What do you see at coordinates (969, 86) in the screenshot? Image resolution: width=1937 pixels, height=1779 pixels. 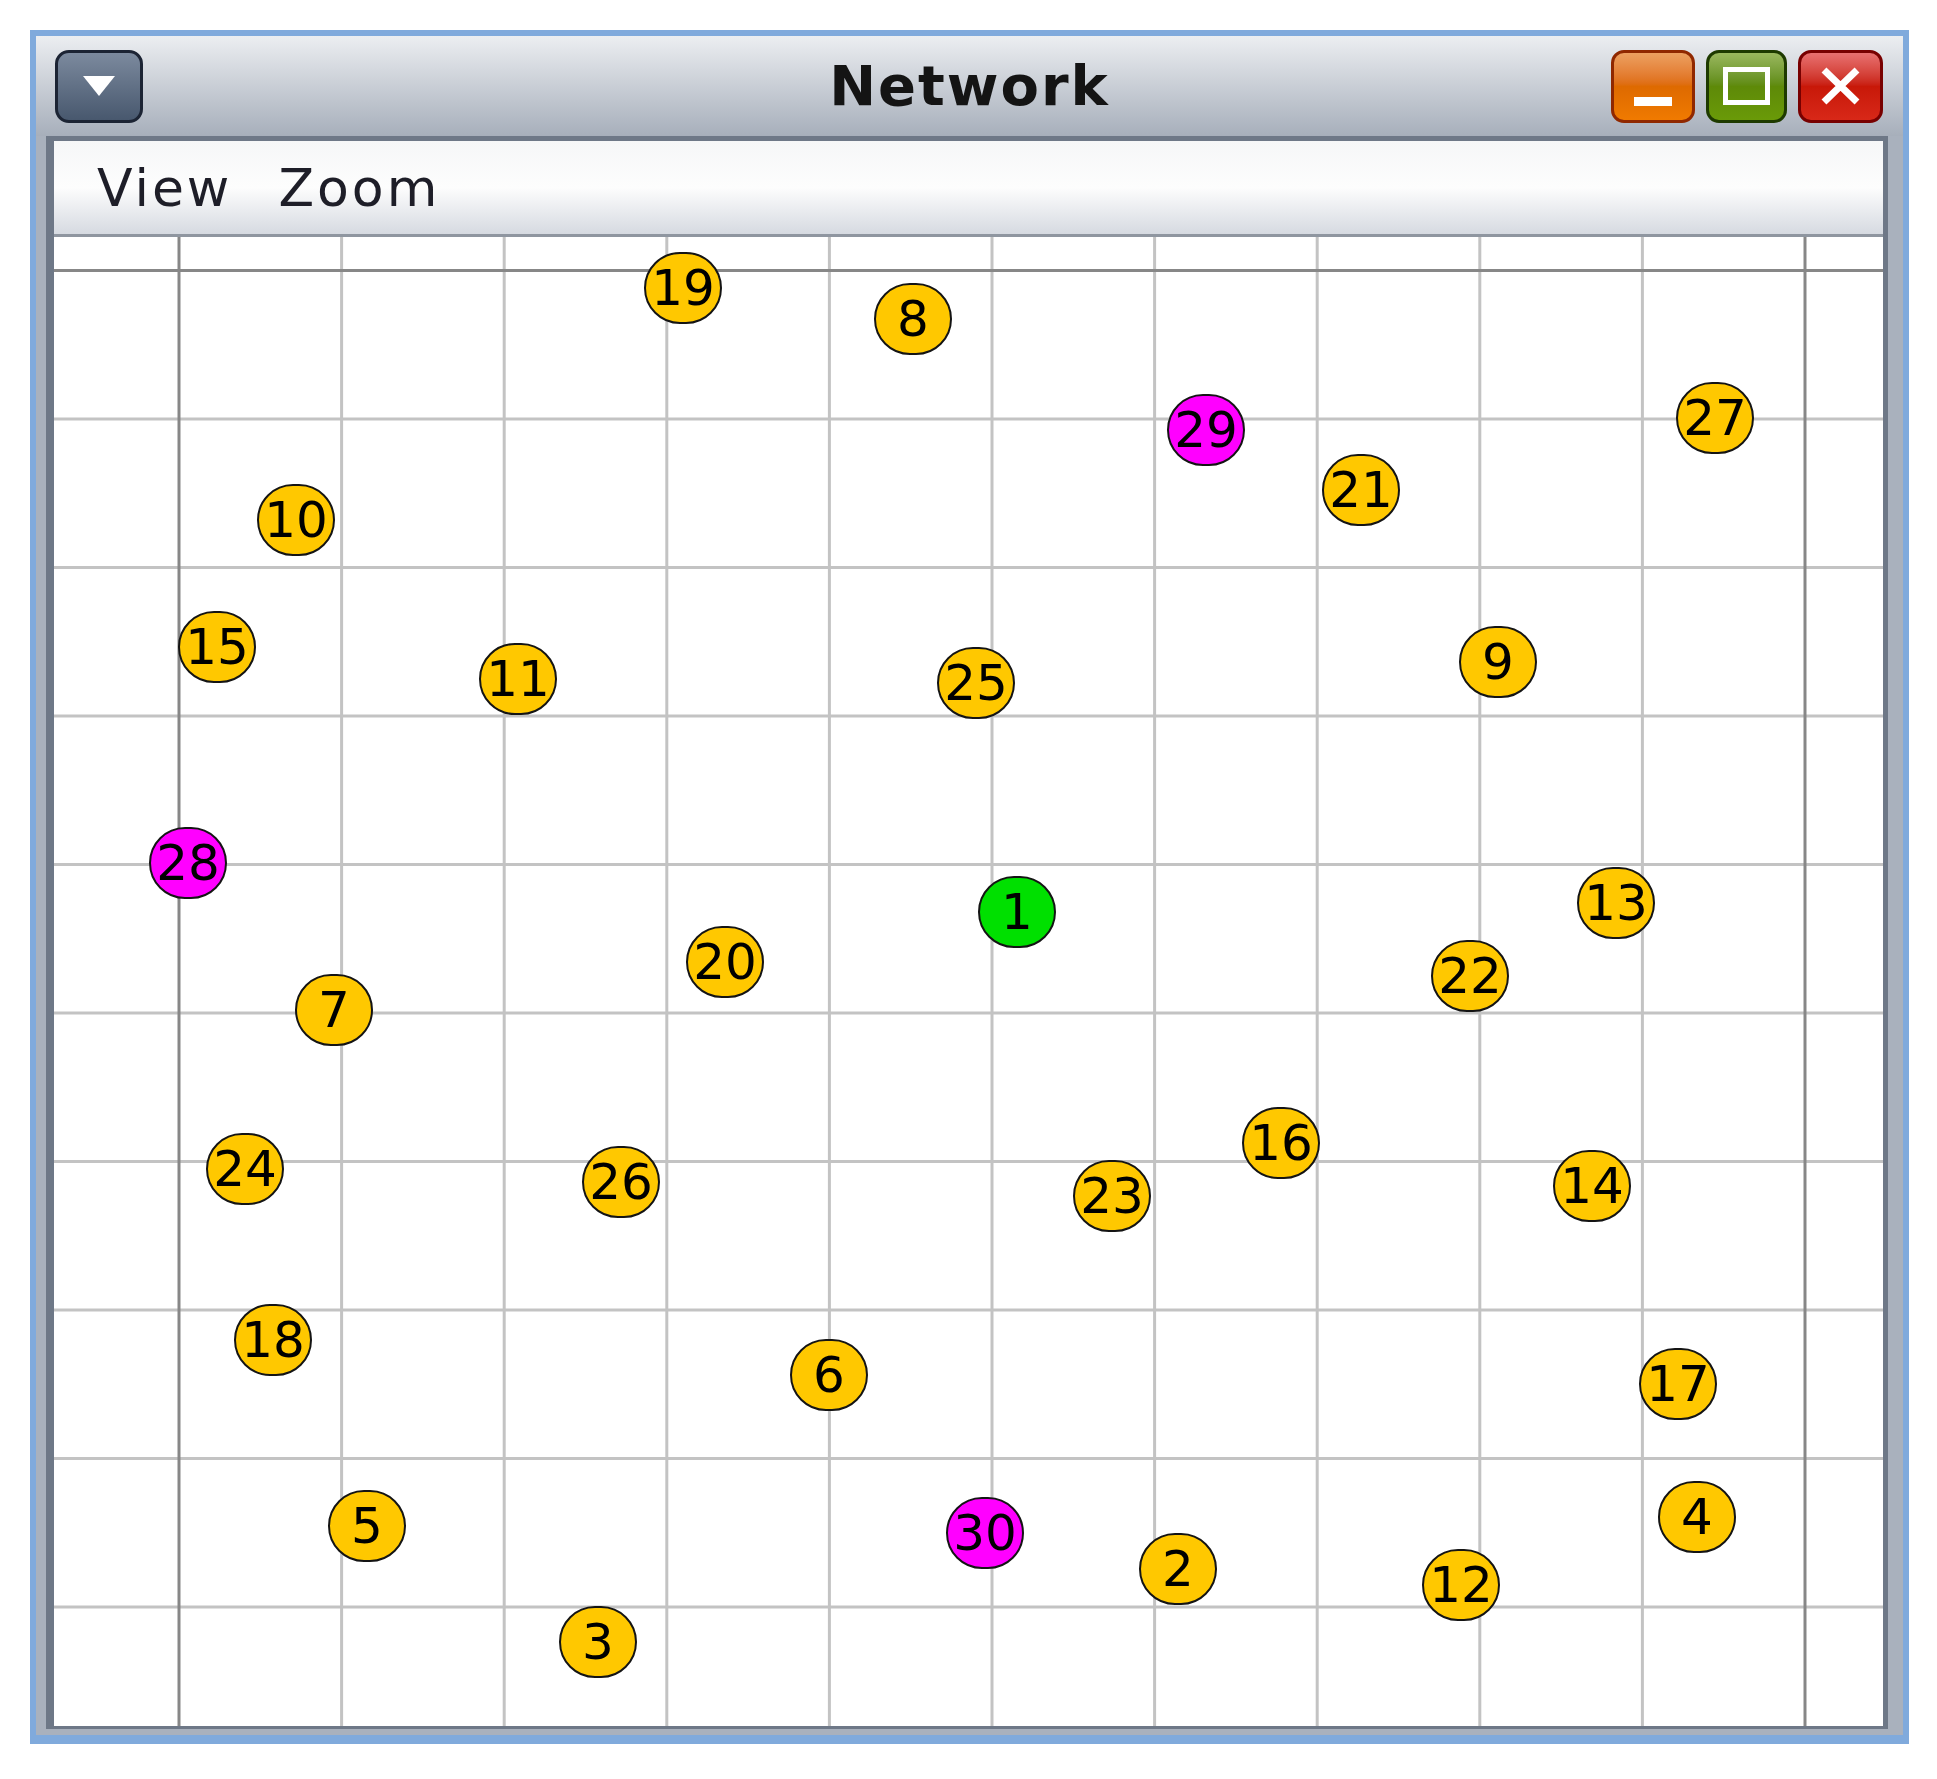 I see `window-title: Network` at bounding box center [969, 86].